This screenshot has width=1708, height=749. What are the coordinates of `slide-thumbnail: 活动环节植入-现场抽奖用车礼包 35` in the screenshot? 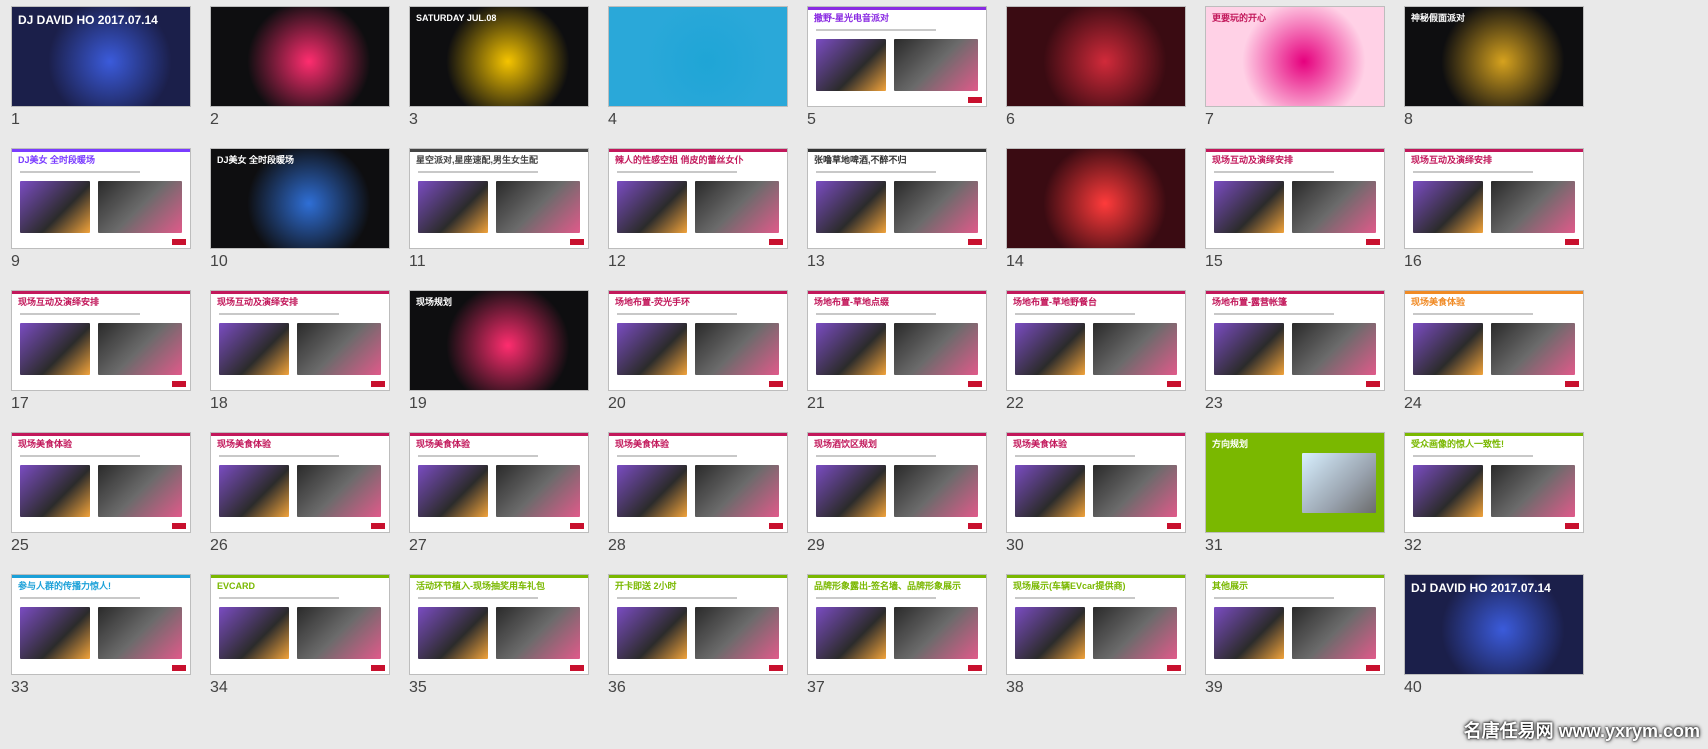 It's located at (496, 638).